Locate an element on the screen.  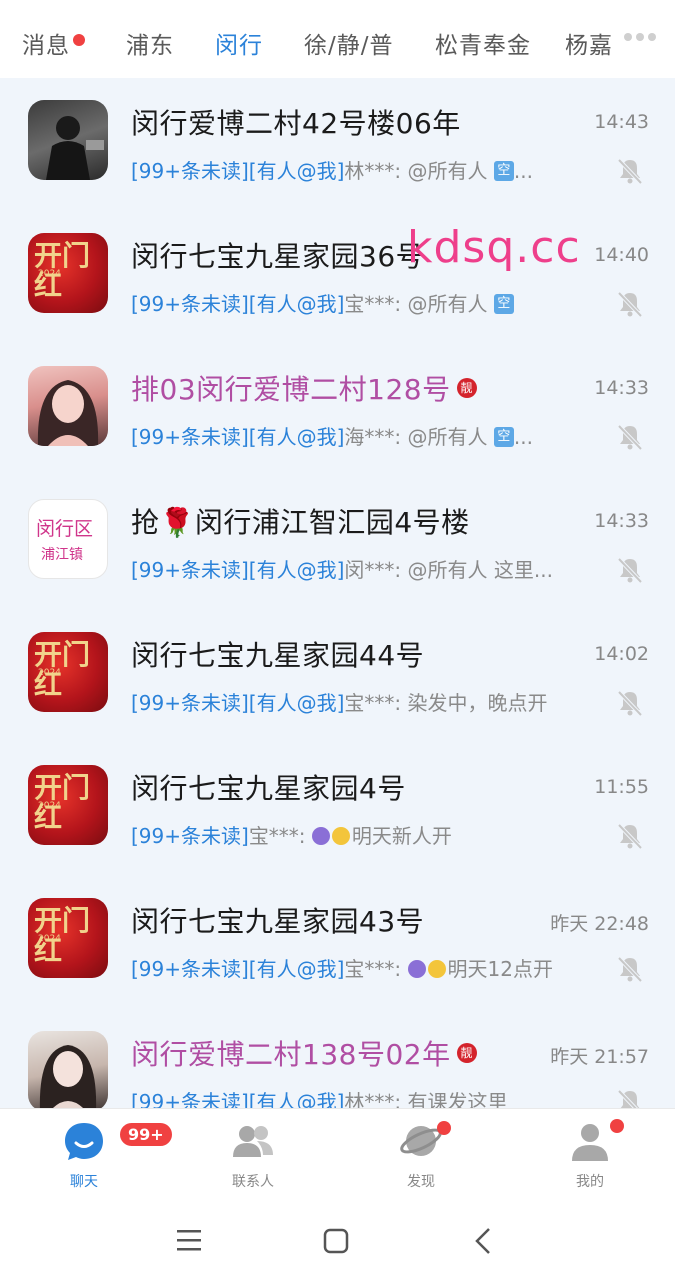
chat-title: 闵行爱博二村42号楼06年 is located at coordinates (296, 123).